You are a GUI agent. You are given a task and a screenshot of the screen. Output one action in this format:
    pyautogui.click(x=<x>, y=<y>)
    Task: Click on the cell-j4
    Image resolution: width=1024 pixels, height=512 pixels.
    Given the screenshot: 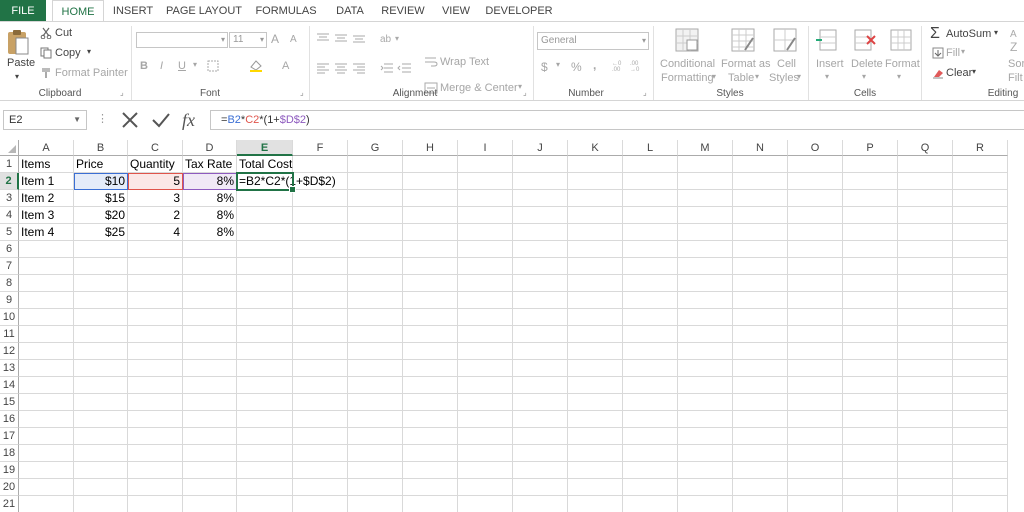 What is the action you would take?
    pyautogui.click(x=540, y=215)
    